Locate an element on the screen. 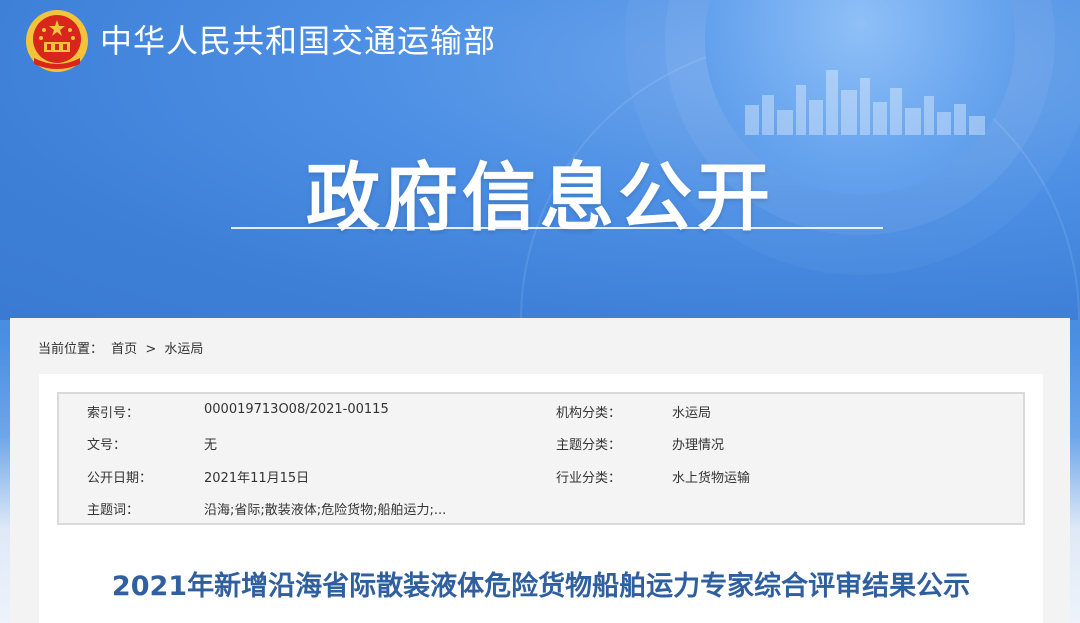 This screenshot has height=623, width=1080. metadata-row: 索引号： 000019713O08/2021-00115 机构分类： 水运局 is located at coordinates (541, 412).